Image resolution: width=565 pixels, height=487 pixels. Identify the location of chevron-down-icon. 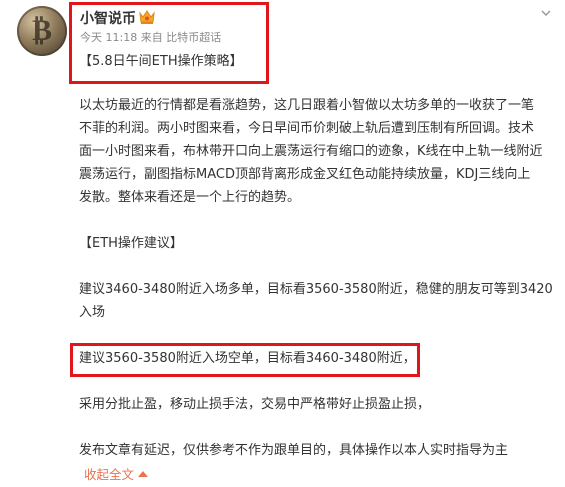
(546, 13).